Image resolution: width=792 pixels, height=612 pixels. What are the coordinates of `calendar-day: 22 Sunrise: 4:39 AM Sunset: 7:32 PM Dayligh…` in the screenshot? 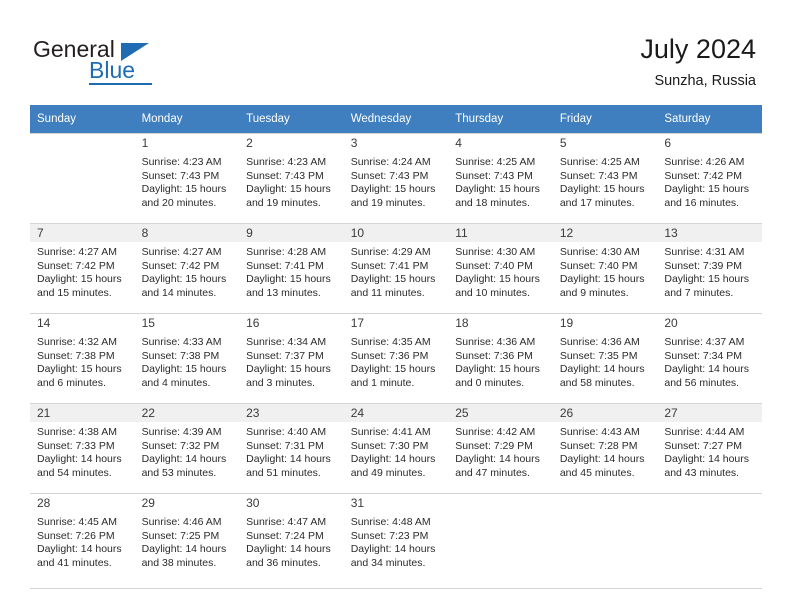 It's located at (187, 448).